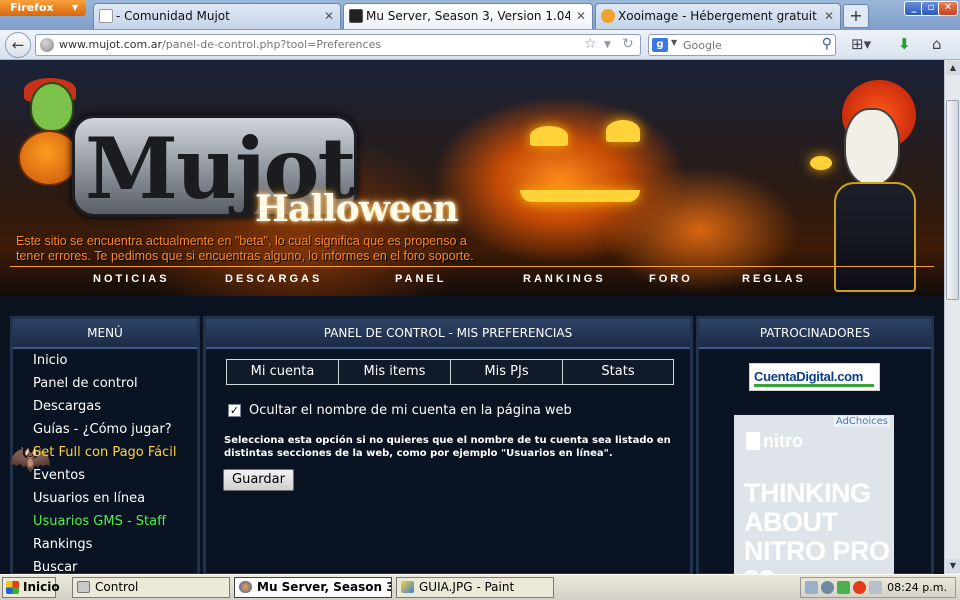  Describe the element at coordinates (258, 480) in the screenshot. I see `save-button: Guardar` at that location.